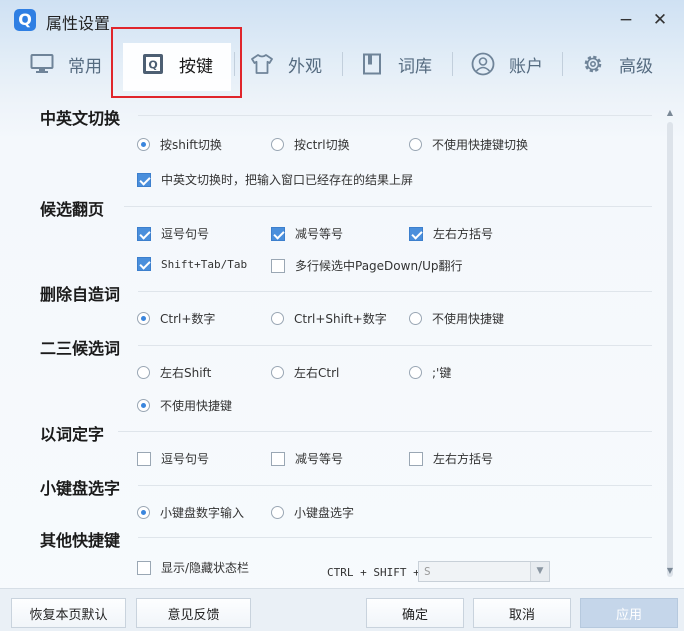 This screenshot has height=631, width=684. Describe the element at coordinates (42, 64) in the screenshot. I see `monitor-icon` at that location.